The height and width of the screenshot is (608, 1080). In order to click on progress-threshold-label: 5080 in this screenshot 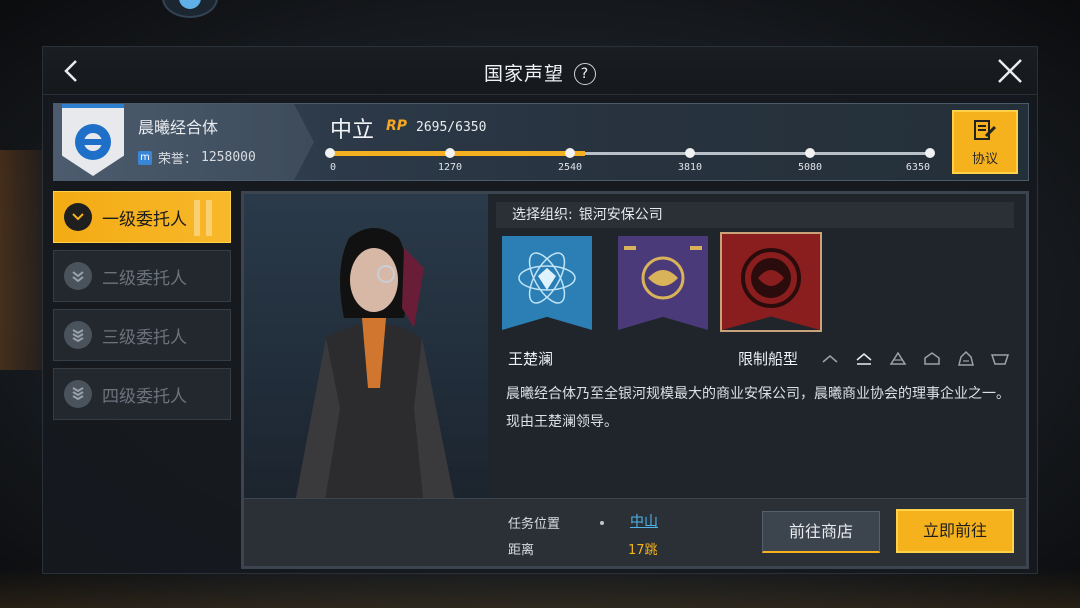, I will do `click(810, 167)`.